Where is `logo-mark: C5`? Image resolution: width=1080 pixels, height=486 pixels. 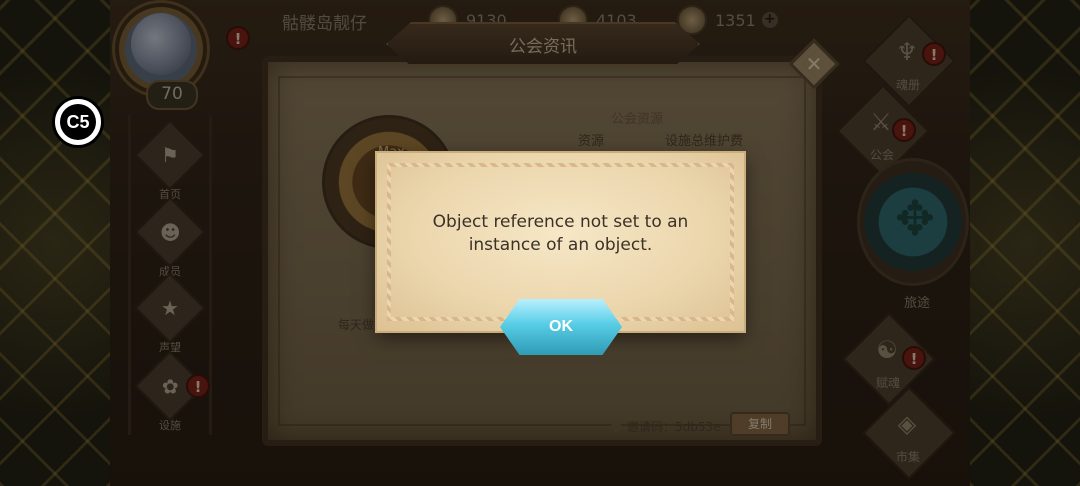
logo-mark: C5 is located at coordinates (78, 122).